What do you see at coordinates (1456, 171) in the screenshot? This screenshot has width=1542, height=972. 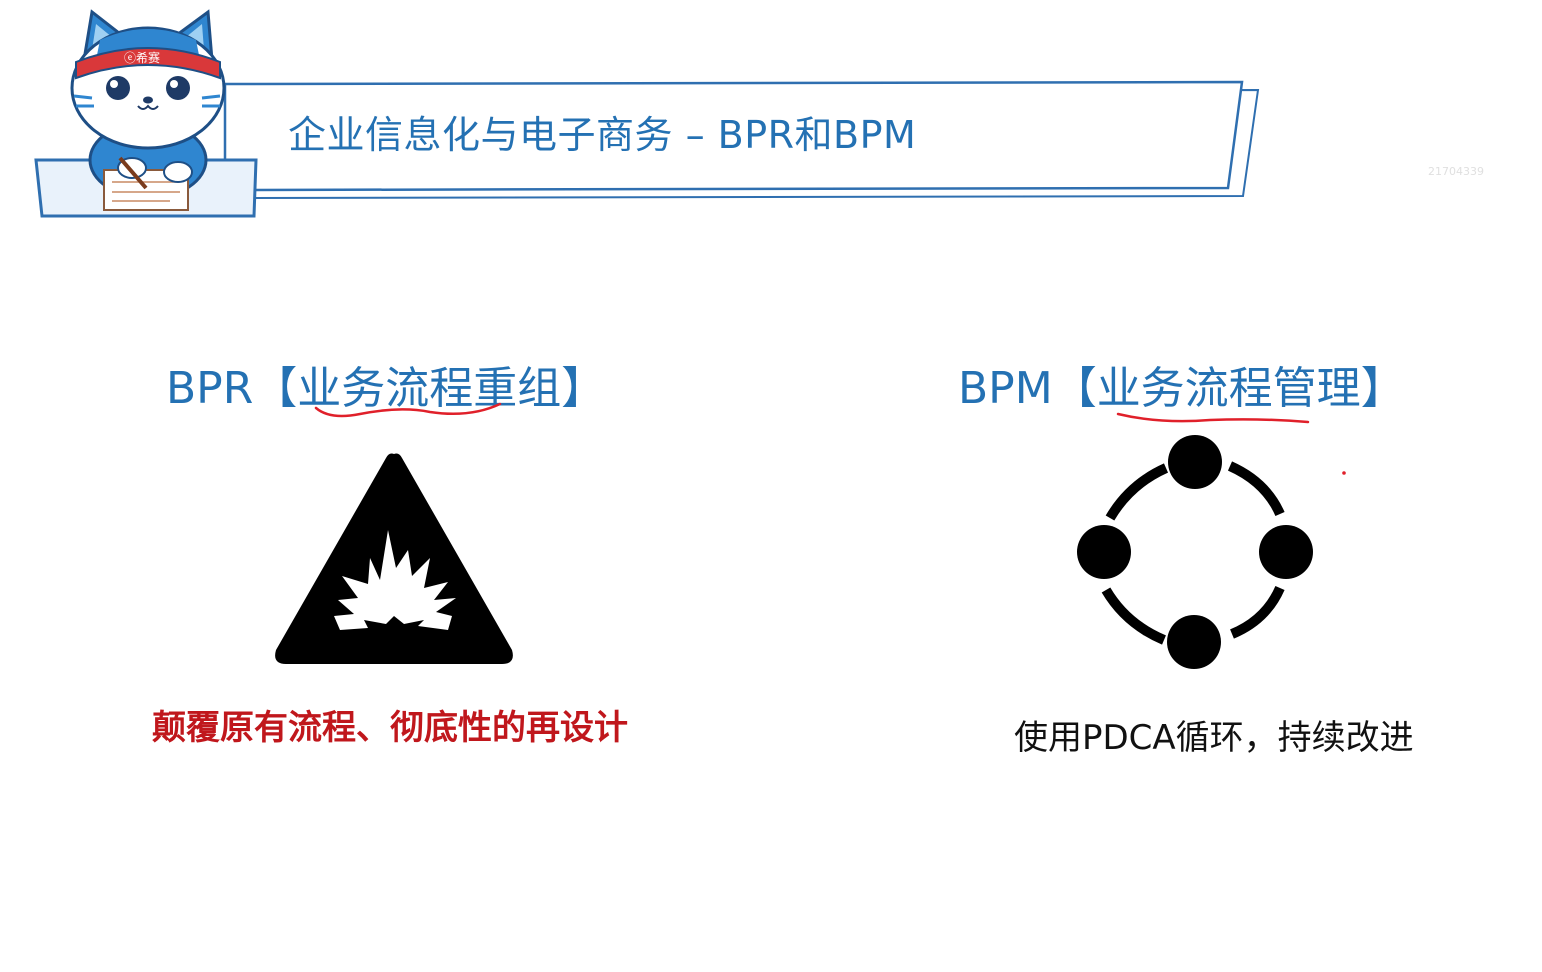 I see `watermark-id: 21704339` at bounding box center [1456, 171].